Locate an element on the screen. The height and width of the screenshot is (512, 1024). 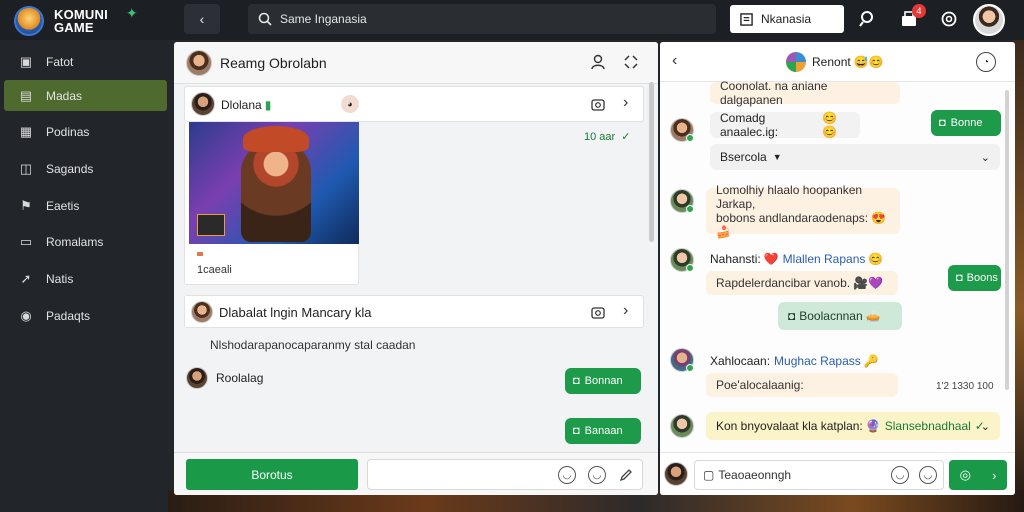
gear-icon is located at coordinates (949, 19).